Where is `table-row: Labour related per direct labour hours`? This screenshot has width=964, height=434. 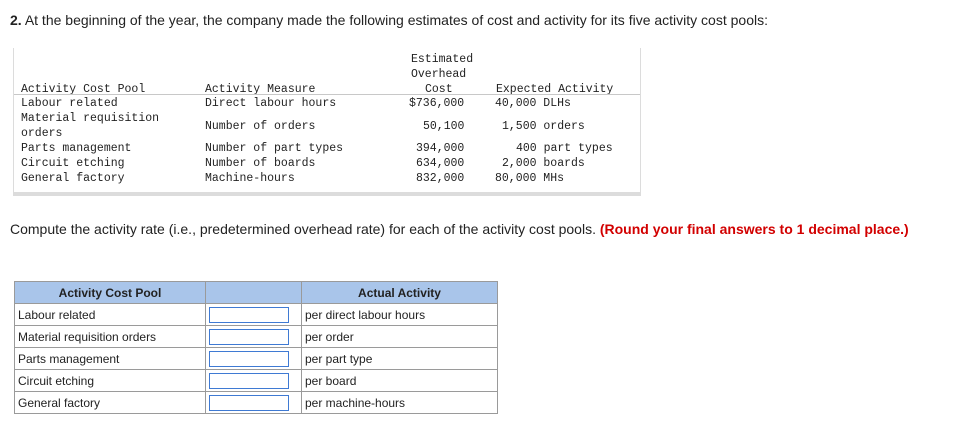
table-row: Labour related per direct labour hours is located at coordinates (256, 314).